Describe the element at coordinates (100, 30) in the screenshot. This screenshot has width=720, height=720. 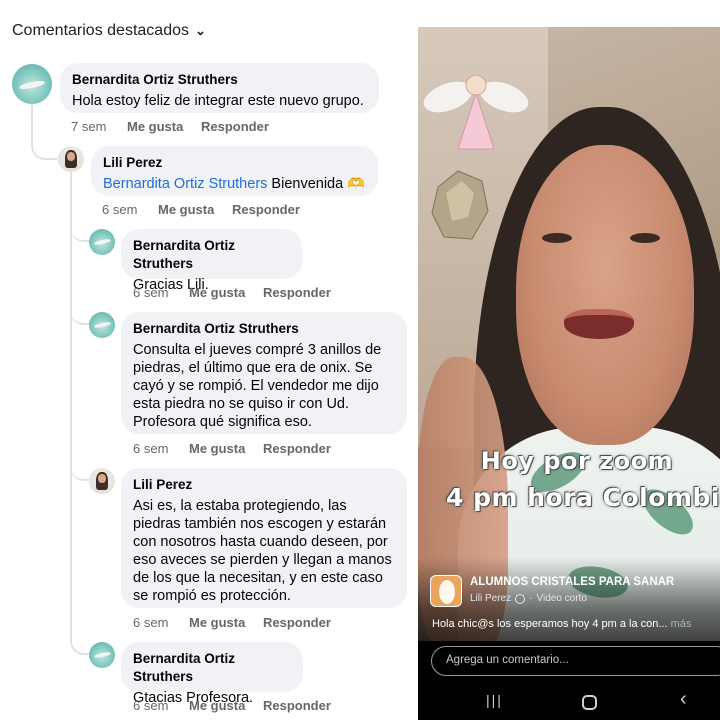
I see `featured-comments-title: Comentarios destacados` at that location.